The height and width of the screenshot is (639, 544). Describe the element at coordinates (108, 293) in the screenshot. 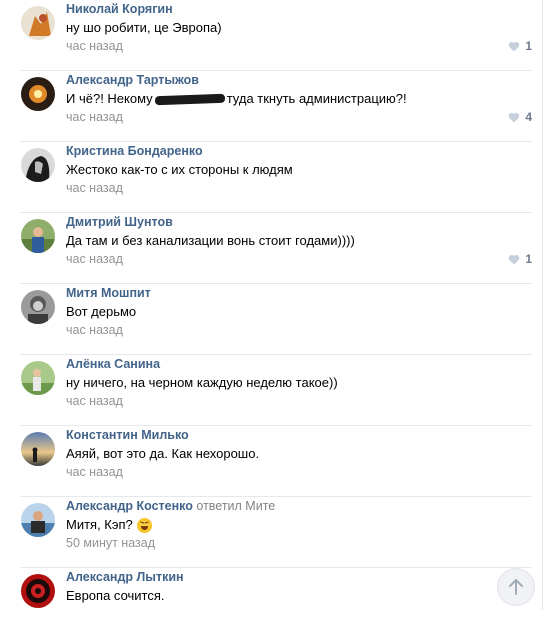

I see `comment-author: Митя Мошпит` at that location.